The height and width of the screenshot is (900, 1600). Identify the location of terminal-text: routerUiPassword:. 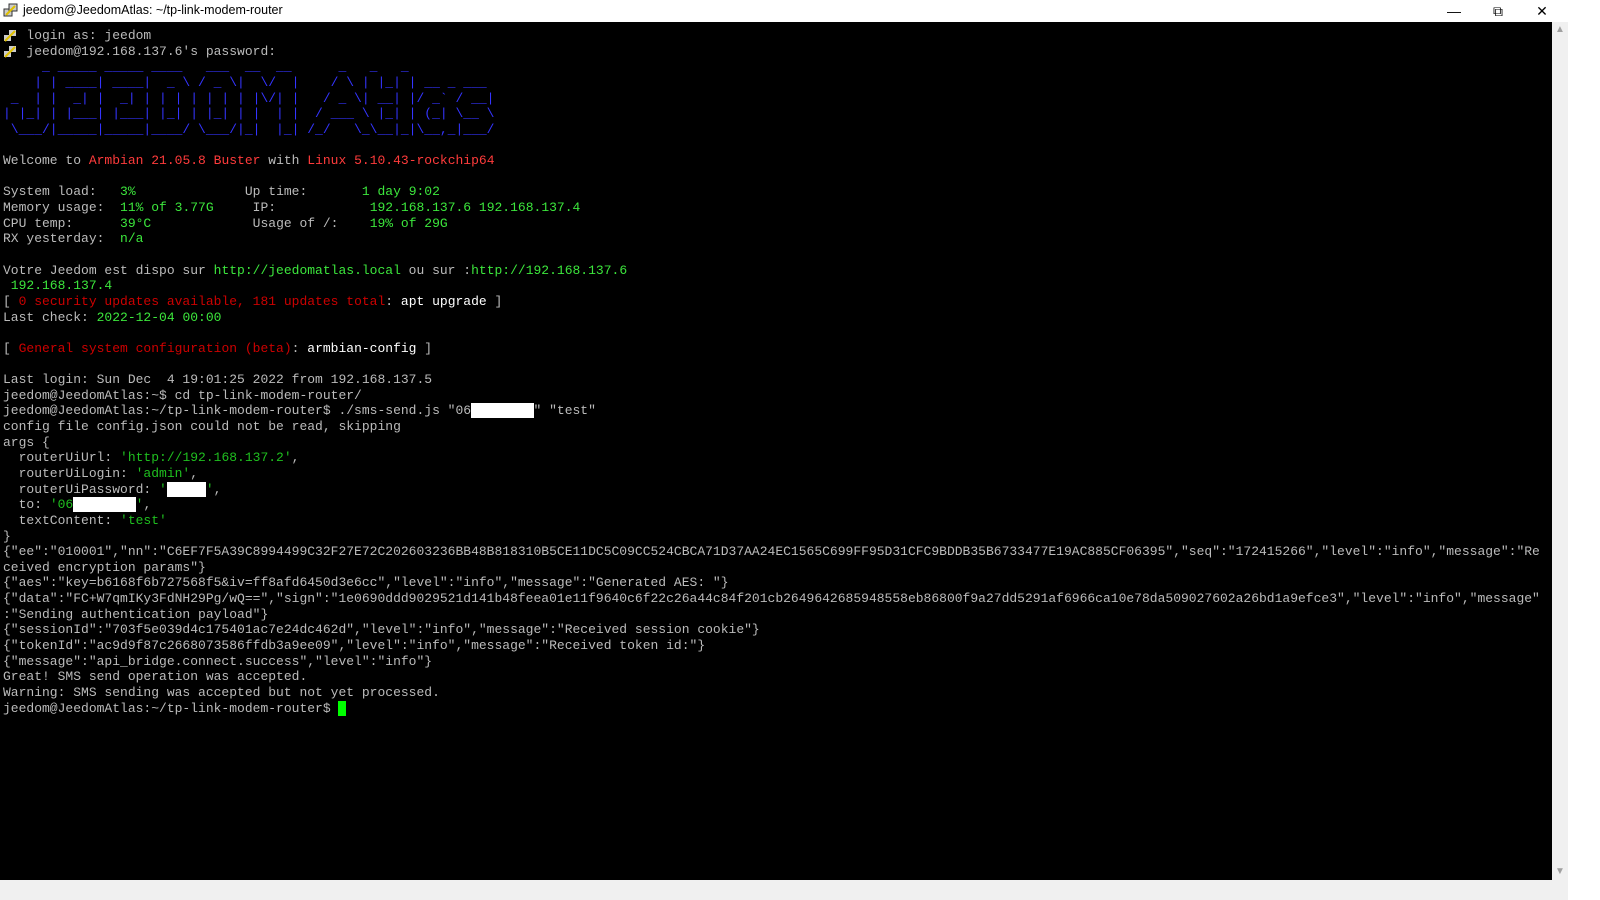
(81, 489).